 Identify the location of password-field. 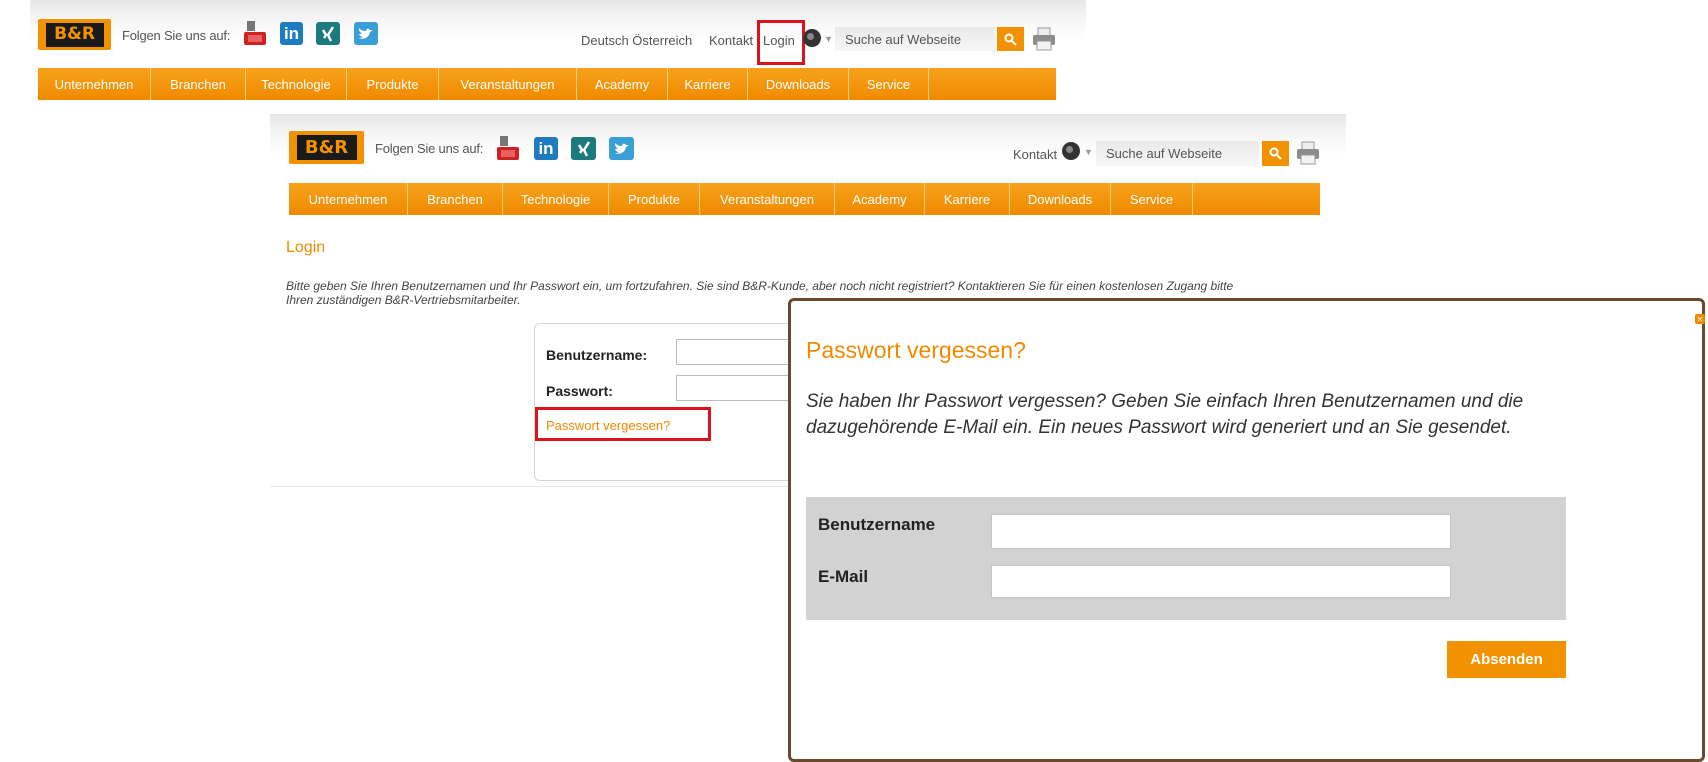
(736, 388).